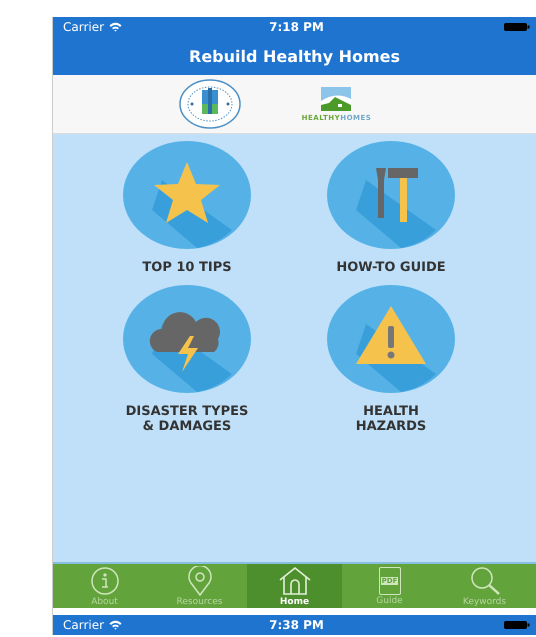 The image size is (536, 637). I want to click on menu-tile: HEALTH HAZARDS, so click(391, 359).